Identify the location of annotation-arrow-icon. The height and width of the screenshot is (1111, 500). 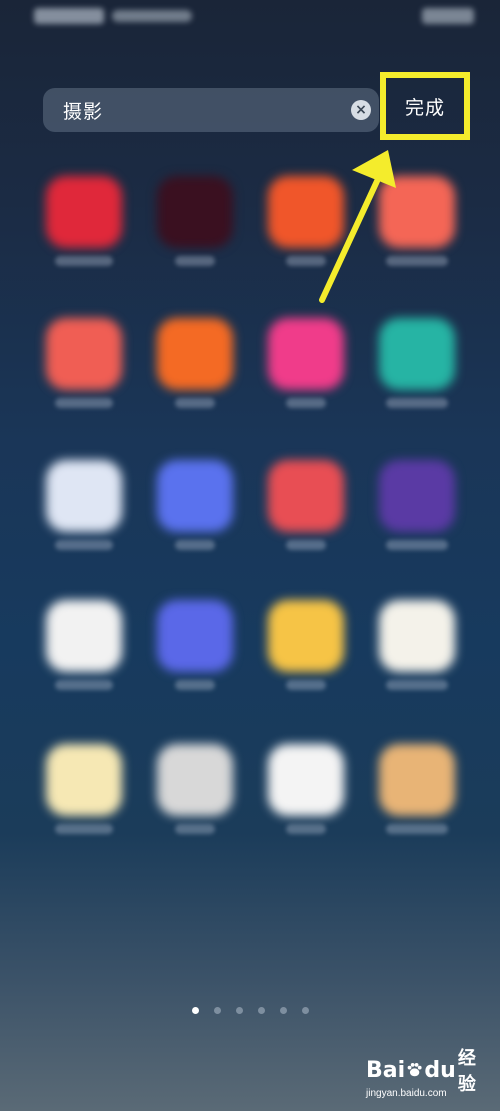
(357, 226).